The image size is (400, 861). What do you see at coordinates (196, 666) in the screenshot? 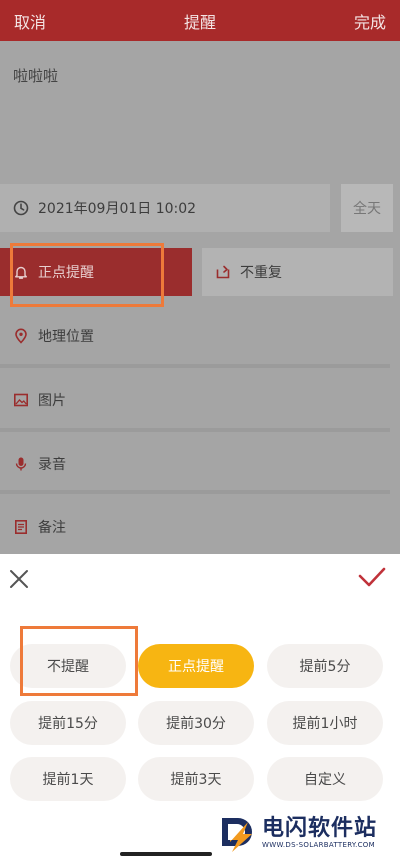
I see `option-pill: 正点提醒` at bounding box center [196, 666].